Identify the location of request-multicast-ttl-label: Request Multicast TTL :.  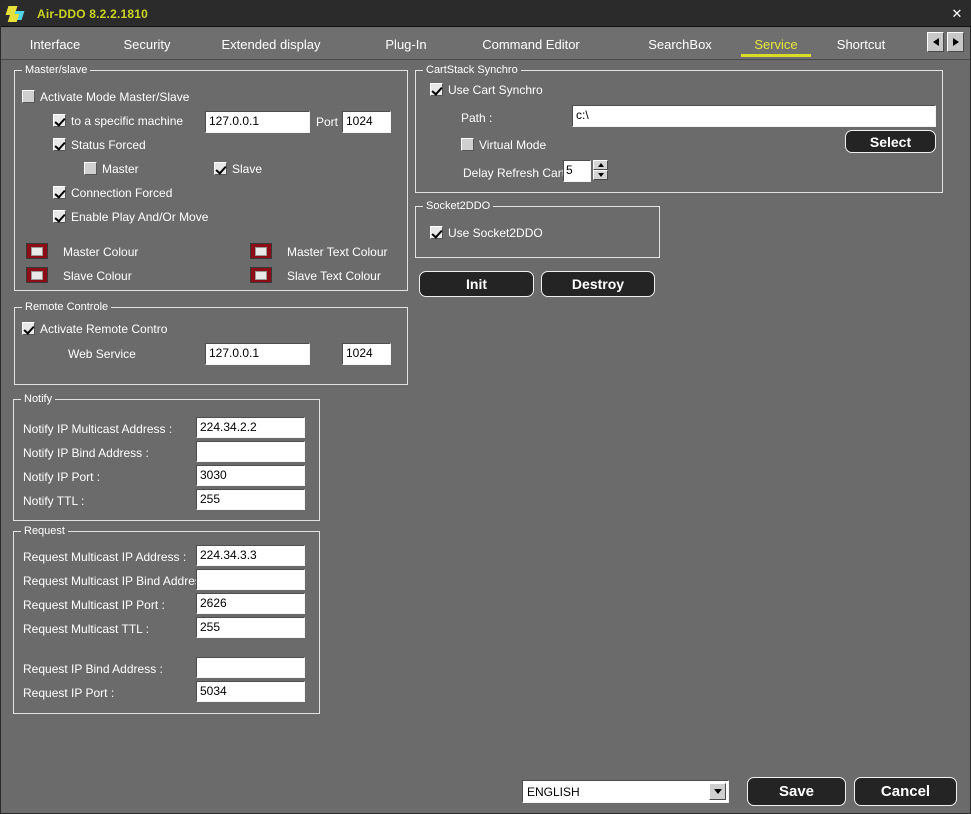
(86, 629).